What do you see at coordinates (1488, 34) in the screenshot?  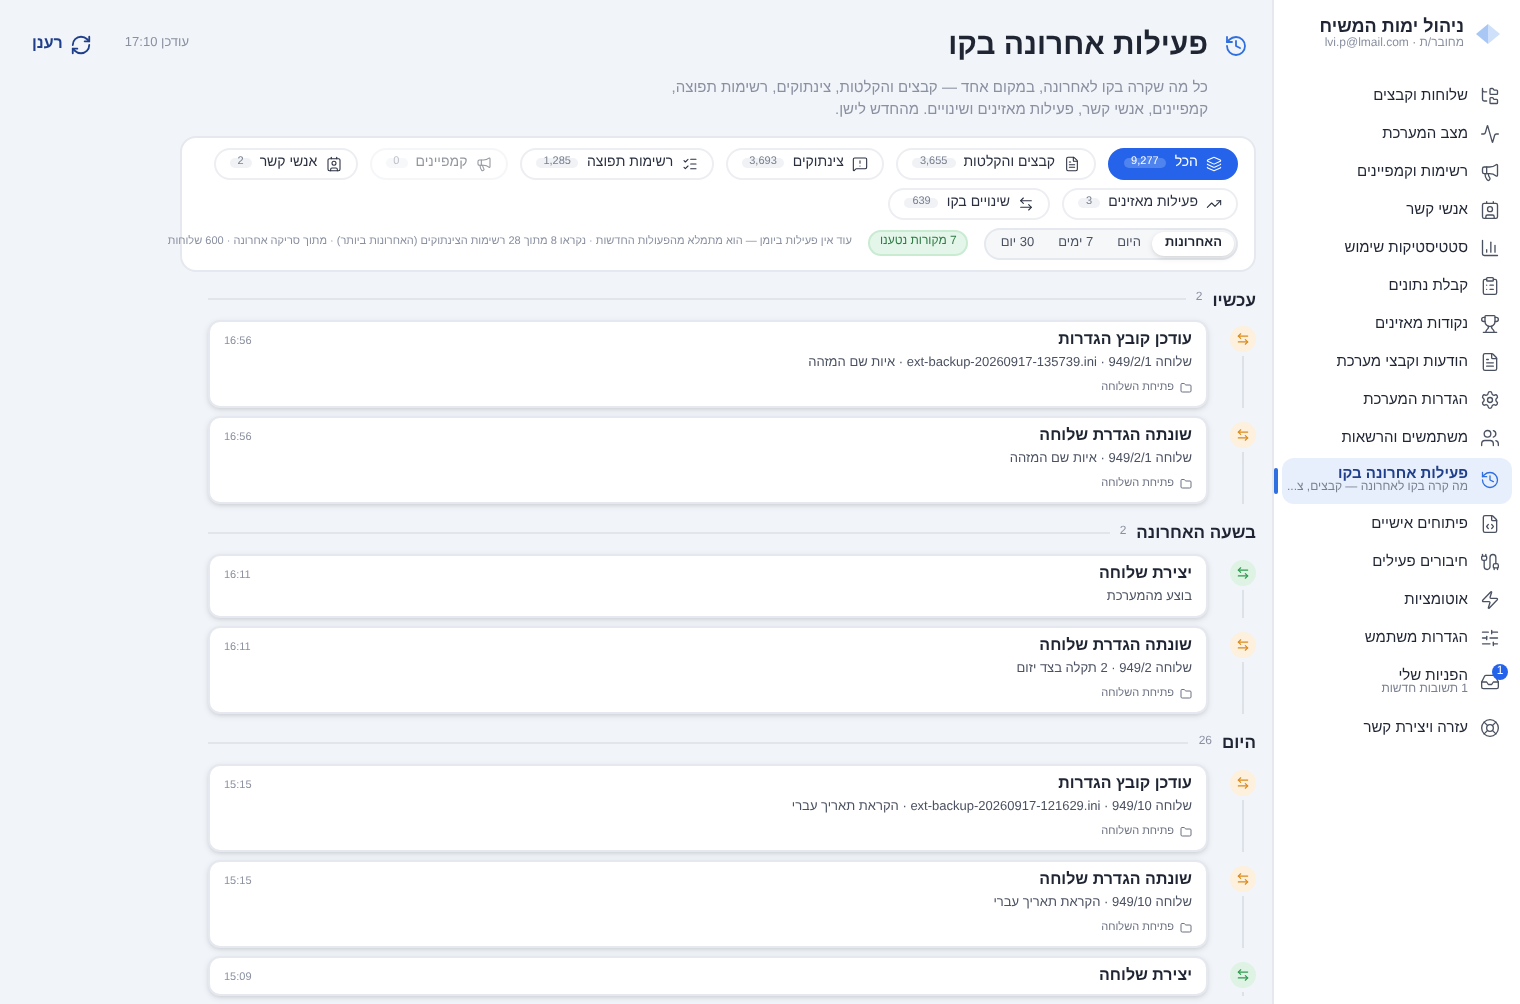 I see `logo-icon` at bounding box center [1488, 34].